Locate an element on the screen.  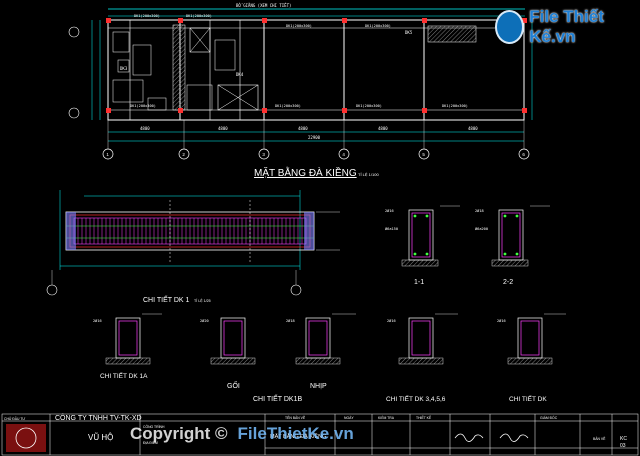
footer-brand: FileThietKe.vn is located at coordinates (295, 433).